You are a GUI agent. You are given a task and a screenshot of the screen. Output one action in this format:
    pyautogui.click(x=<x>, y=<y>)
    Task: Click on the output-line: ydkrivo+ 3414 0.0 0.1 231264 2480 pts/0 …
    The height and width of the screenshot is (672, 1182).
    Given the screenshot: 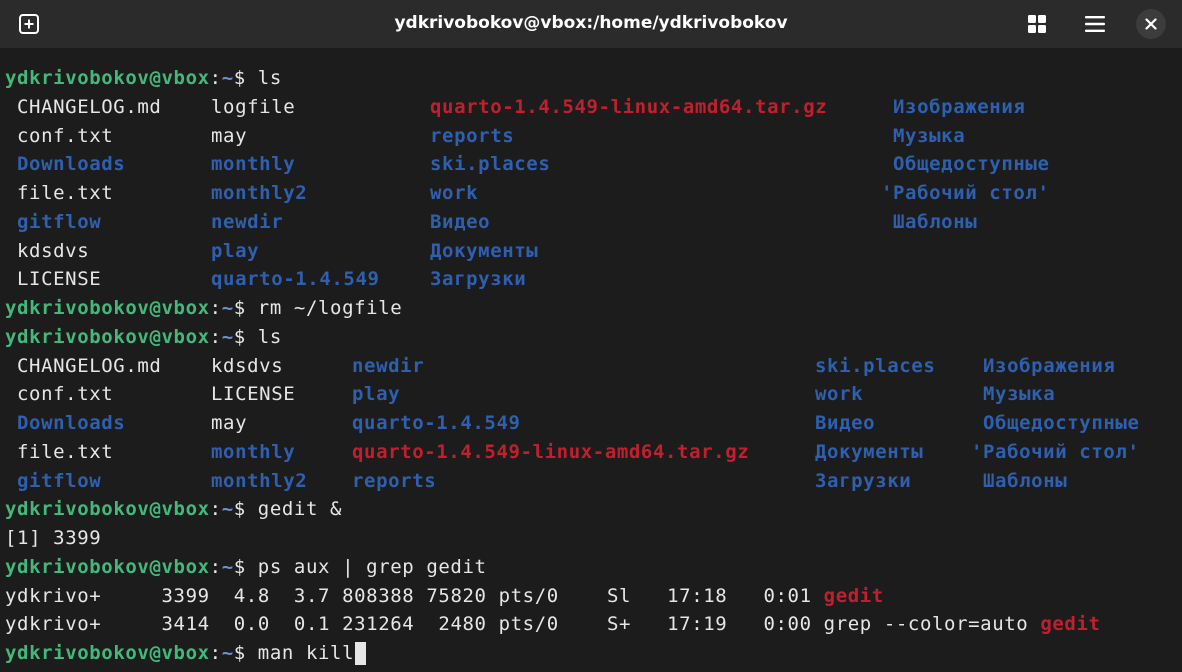 What is the action you would take?
    pyautogui.click(x=591, y=624)
    